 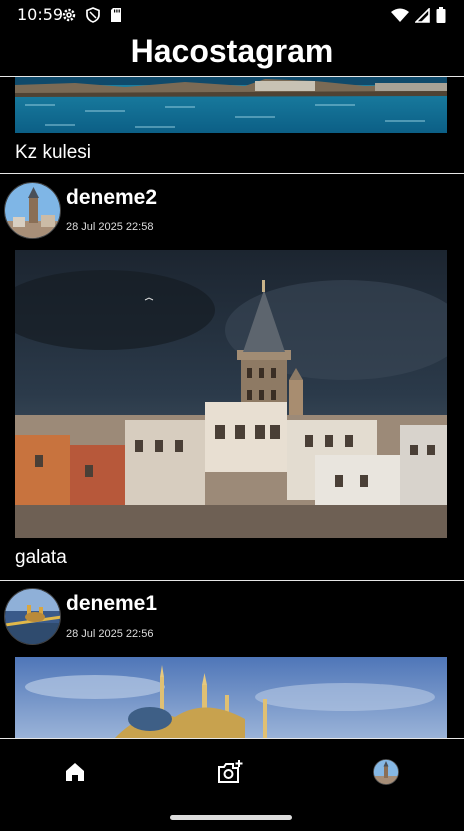 I want to click on shield-icon, so click(x=93, y=17).